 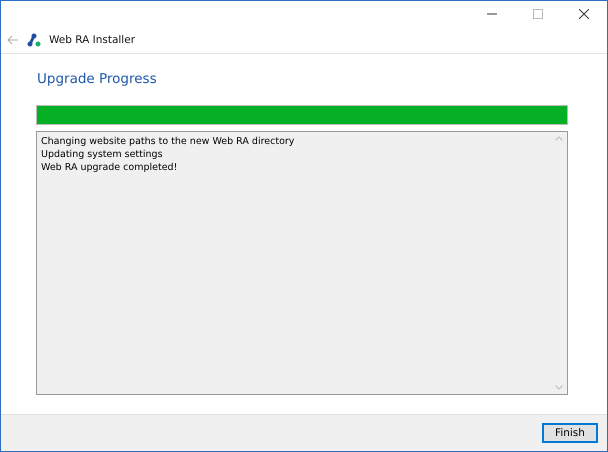 What do you see at coordinates (168, 141) in the screenshot?
I see `log-line: Changing website paths to the new Web RA directory` at bounding box center [168, 141].